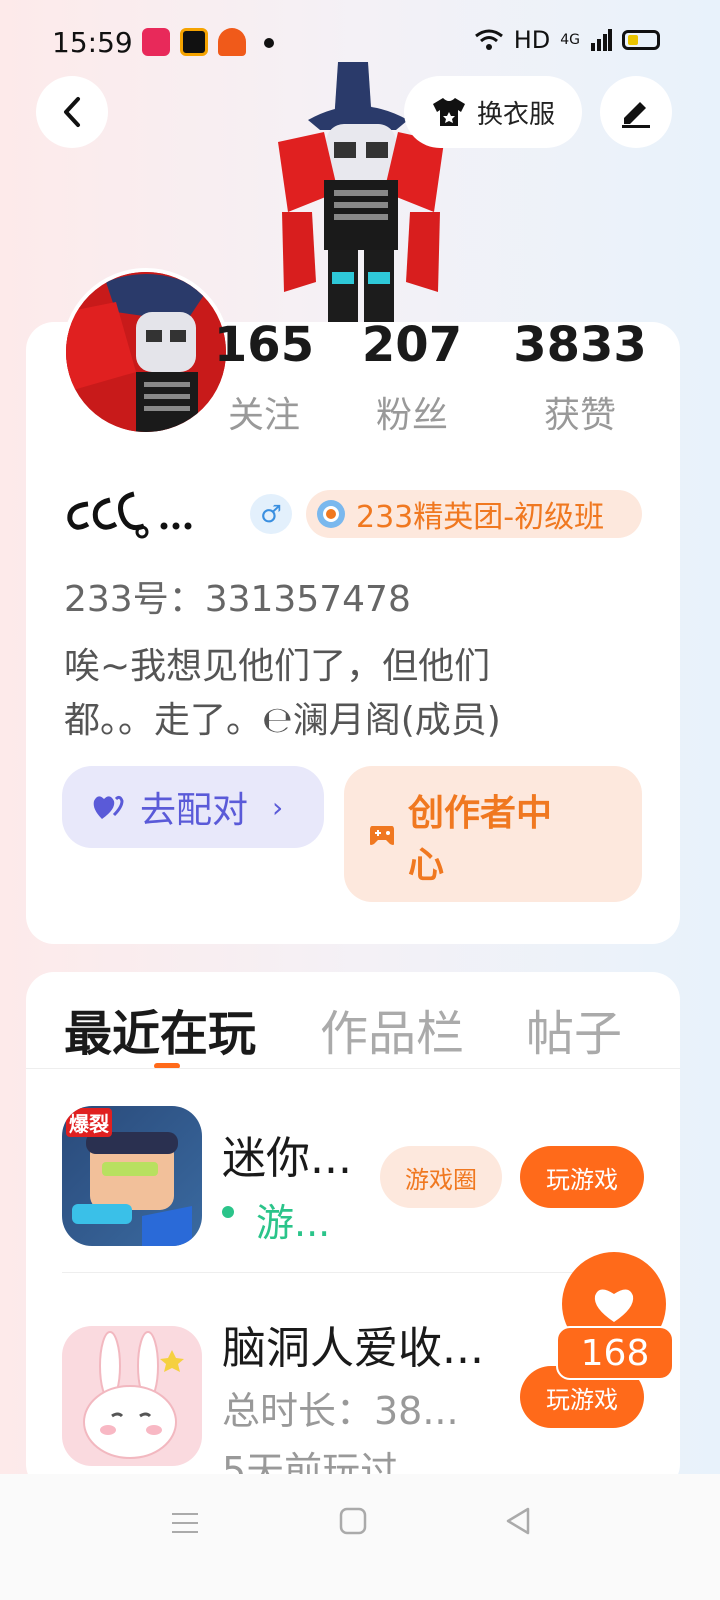 The height and width of the screenshot is (1600, 720). I want to click on bio-line-2: 都。。走了。℮澜月阁(成员), so click(282, 720).